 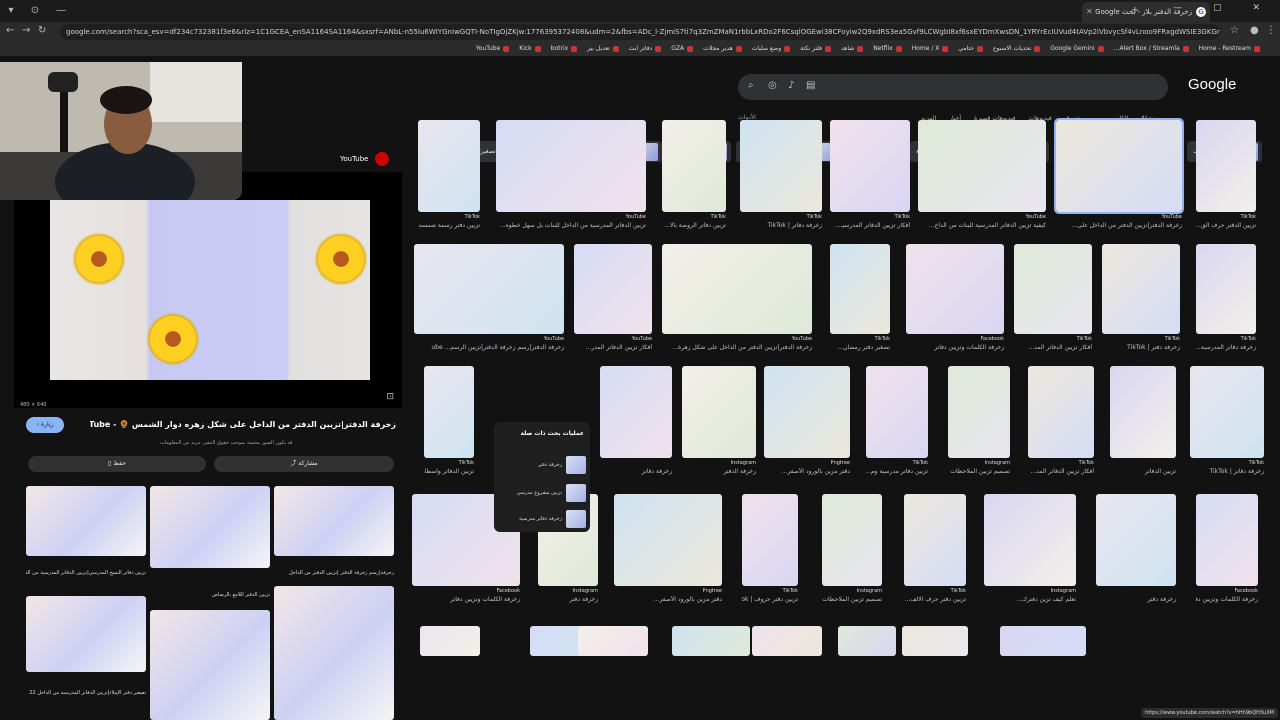 What do you see at coordinates (576, 465) in the screenshot?
I see `related-thumb` at bounding box center [576, 465].